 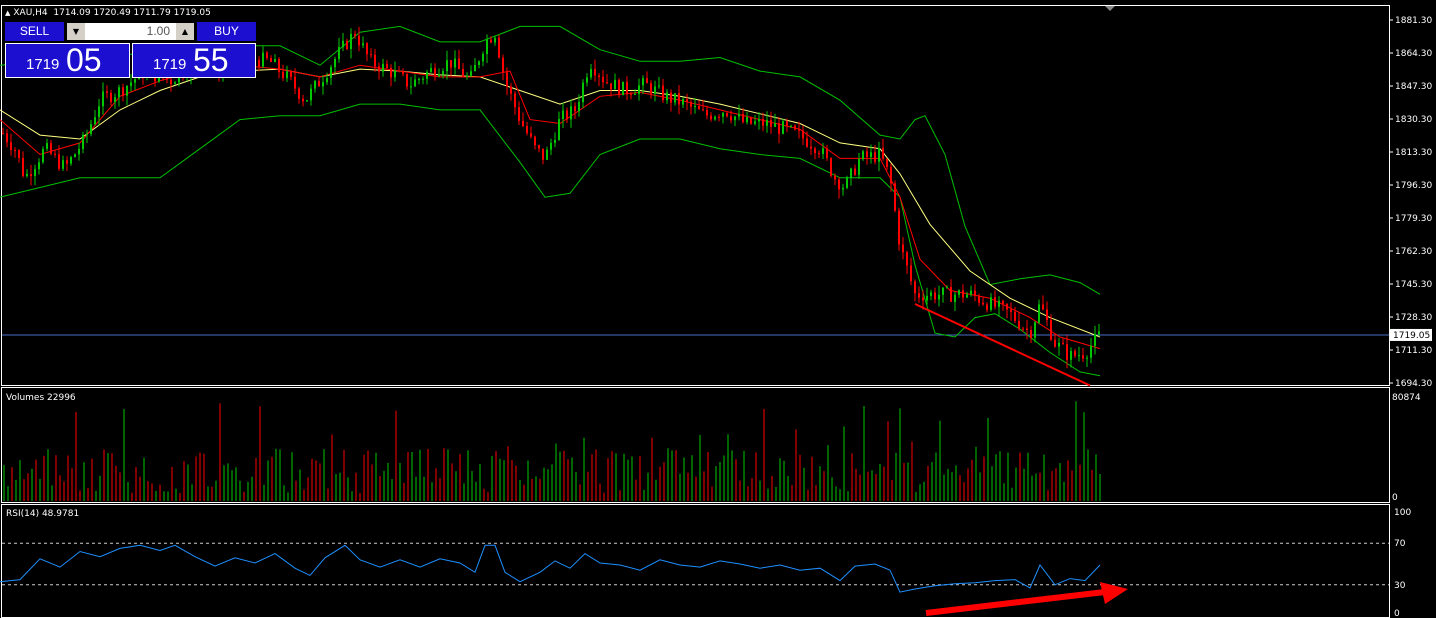 What do you see at coordinates (1397, 613) in the screenshot?
I see `rsi-tick-label: 0` at bounding box center [1397, 613].